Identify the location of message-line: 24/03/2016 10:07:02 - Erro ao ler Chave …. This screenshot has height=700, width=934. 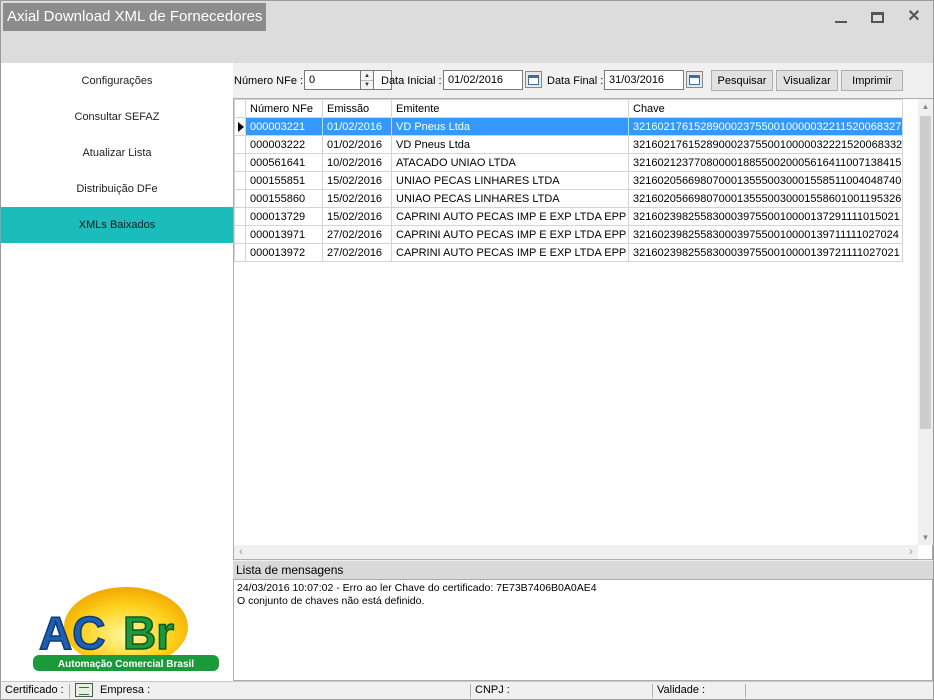
(417, 588).